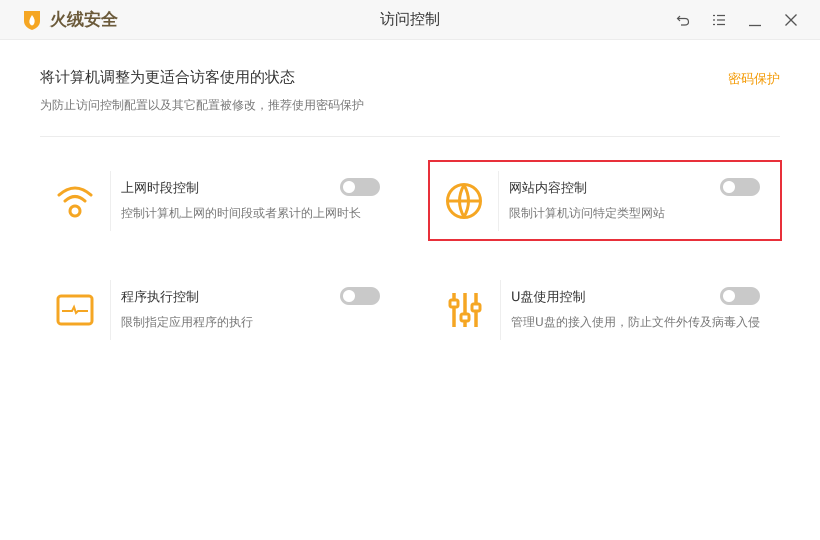  Describe the element at coordinates (683, 19) in the screenshot. I see `back-icon` at that location.